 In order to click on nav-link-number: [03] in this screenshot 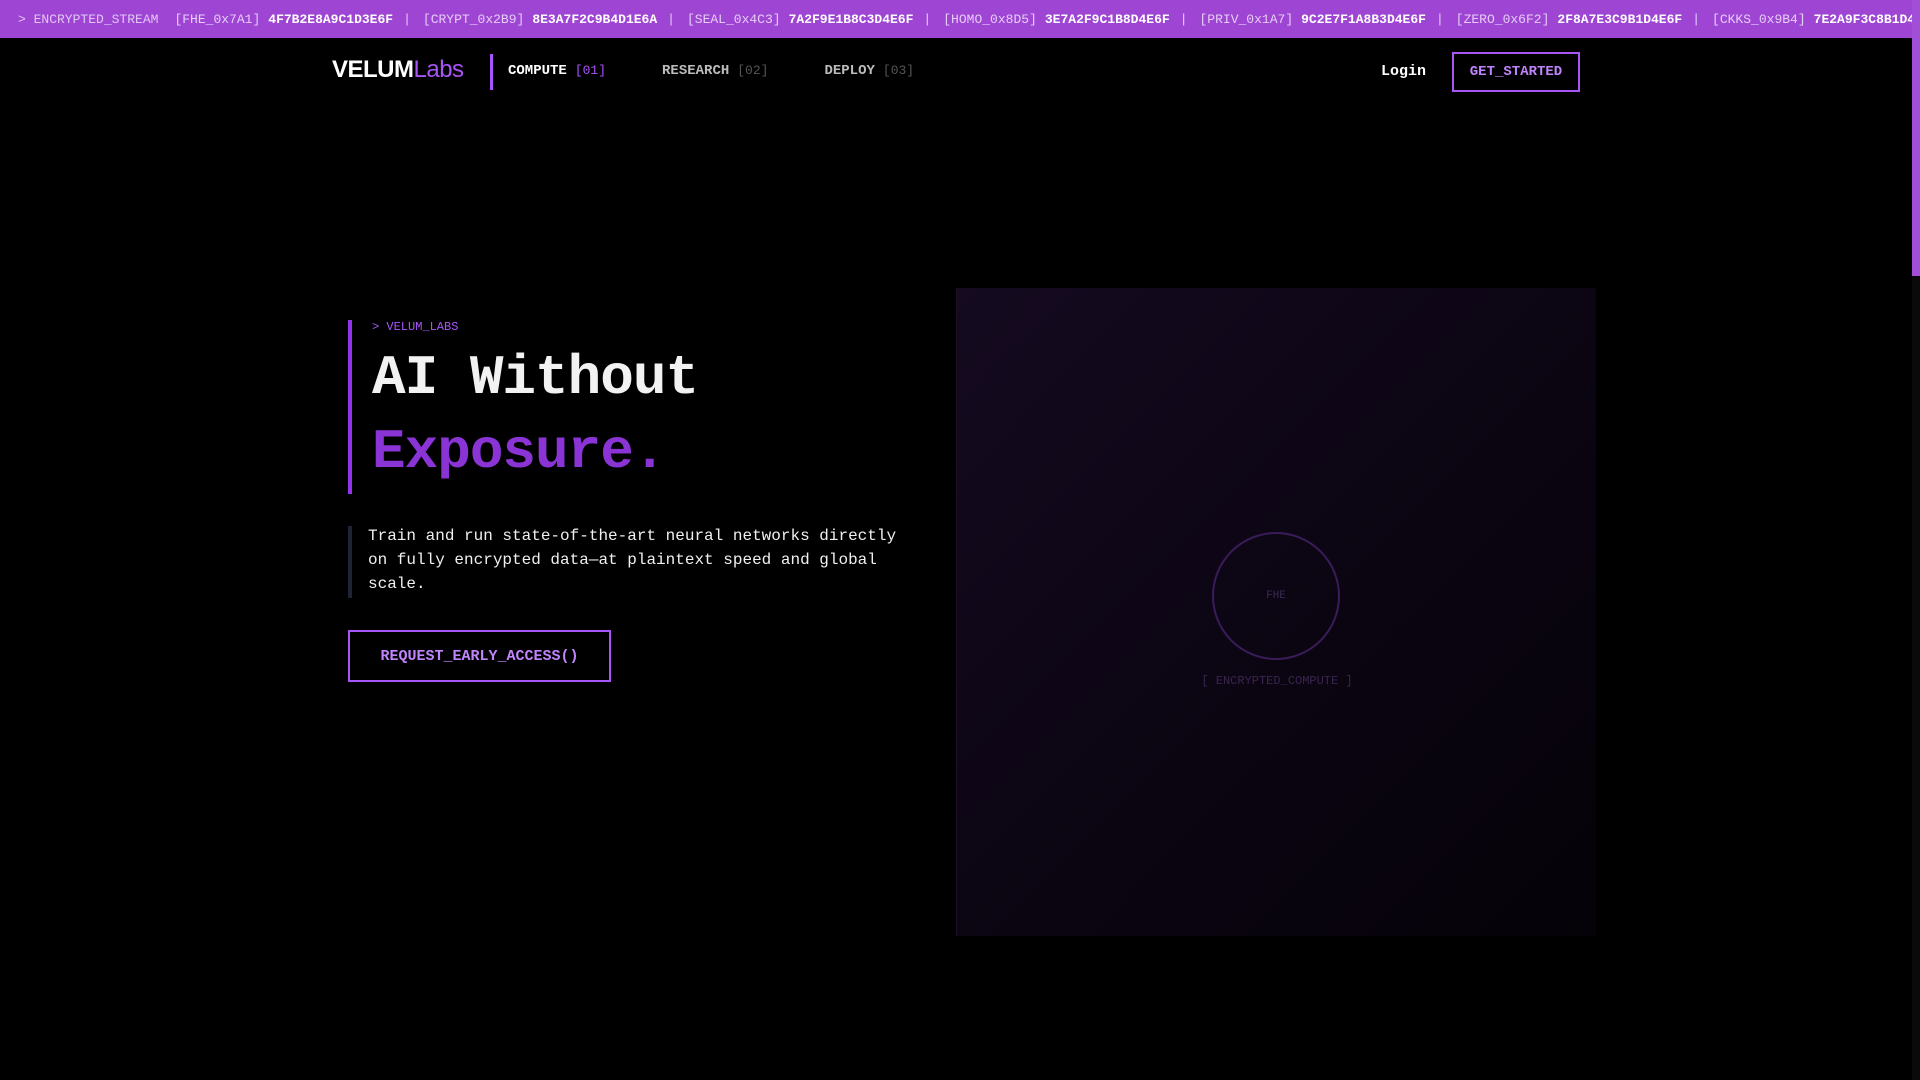, I will do `click(898, 70)`.